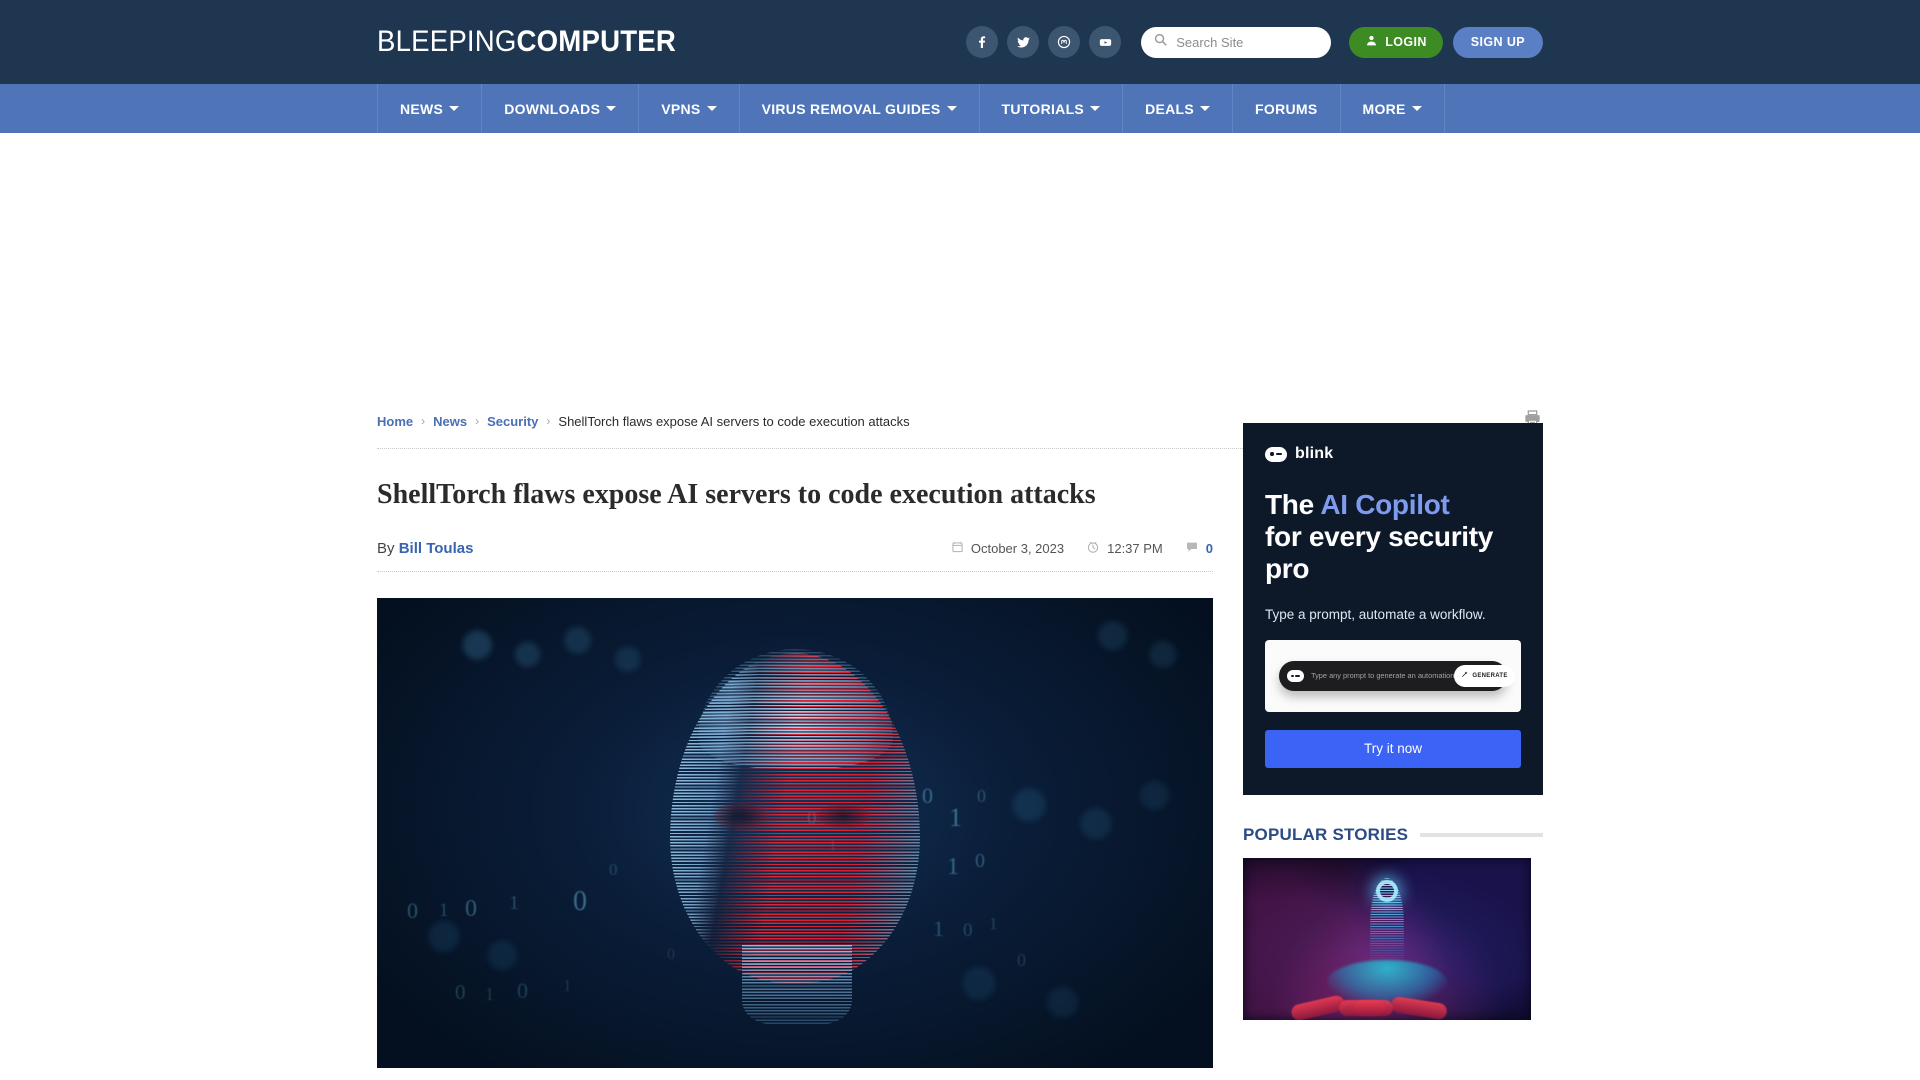 This screenshot has width=1920, height=1080. Describe the element at coordinates (795, 709) in the screenshot. I see `face-highlight` at that location.